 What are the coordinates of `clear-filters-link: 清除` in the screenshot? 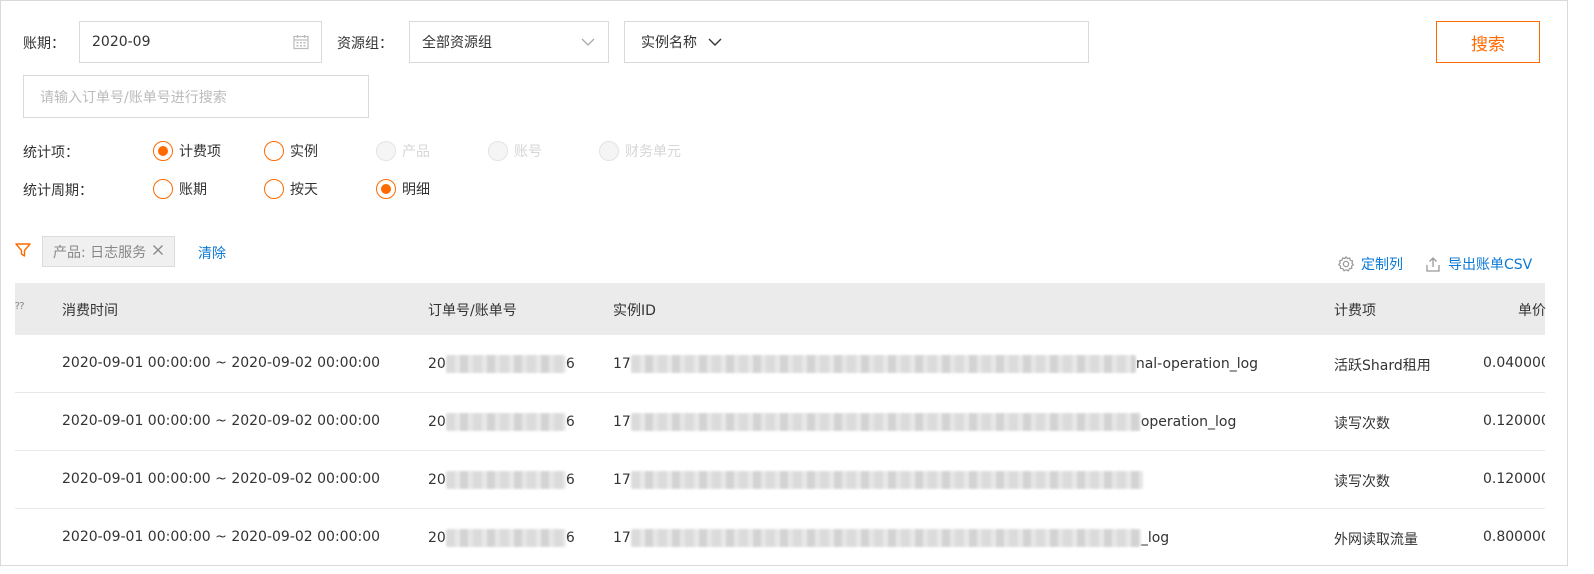 It's located at (212, 253).